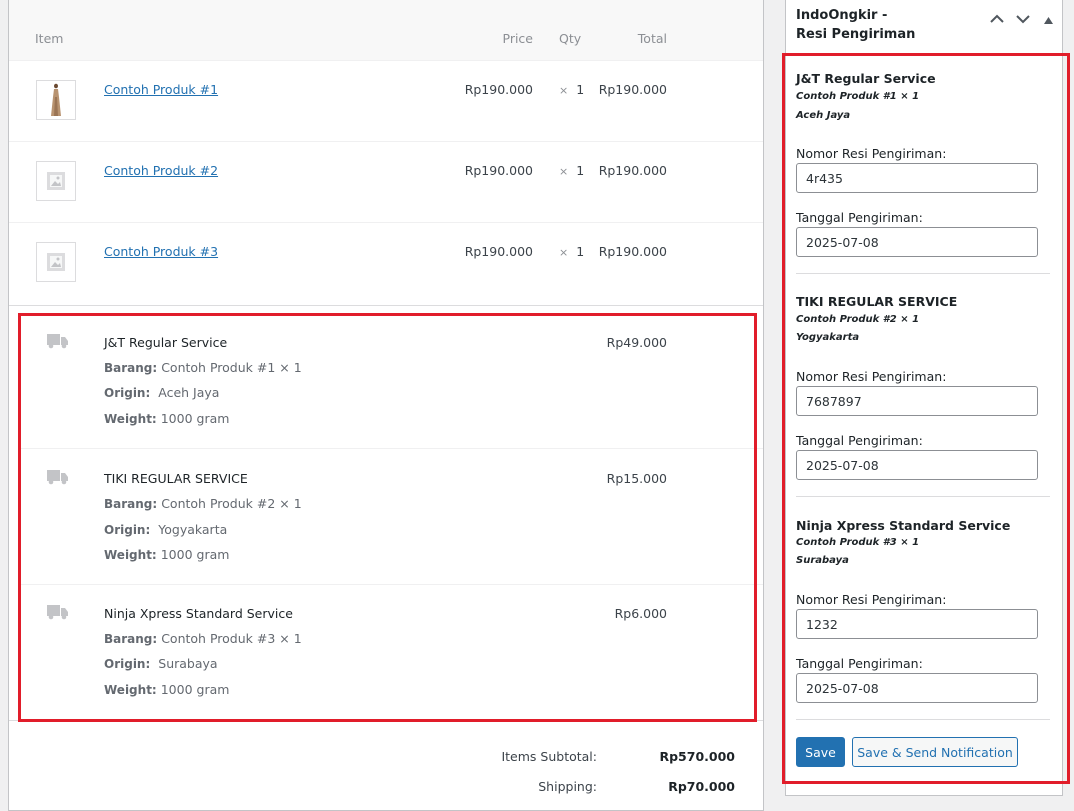 Image resolution: width=1074 pixels, height=811 pixels. What do you see at coordinates (877, 301) in the screenshot?
I see `service-name: TIKI REGULAR SERVICE` at bounding box center [877, 301].